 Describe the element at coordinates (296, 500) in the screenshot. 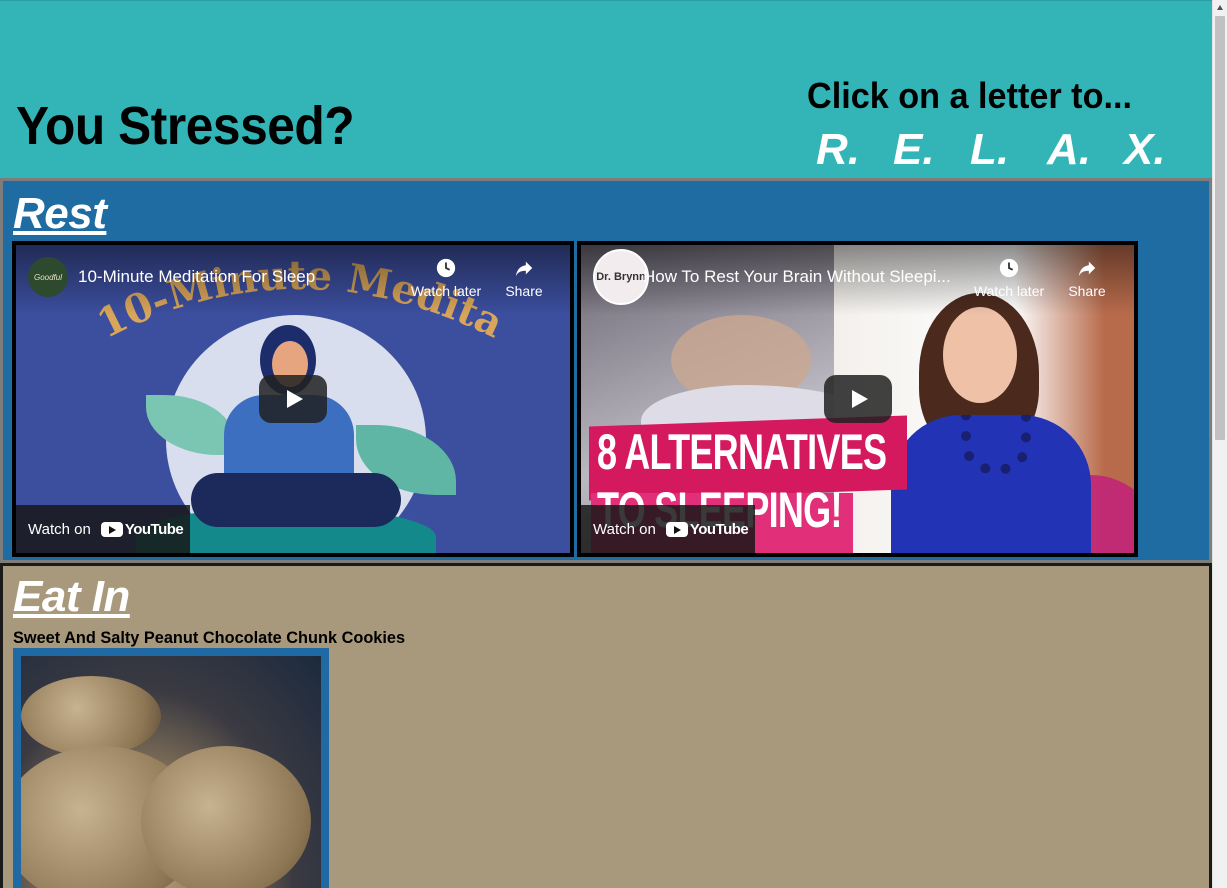

I see `figure-legs` at that location.